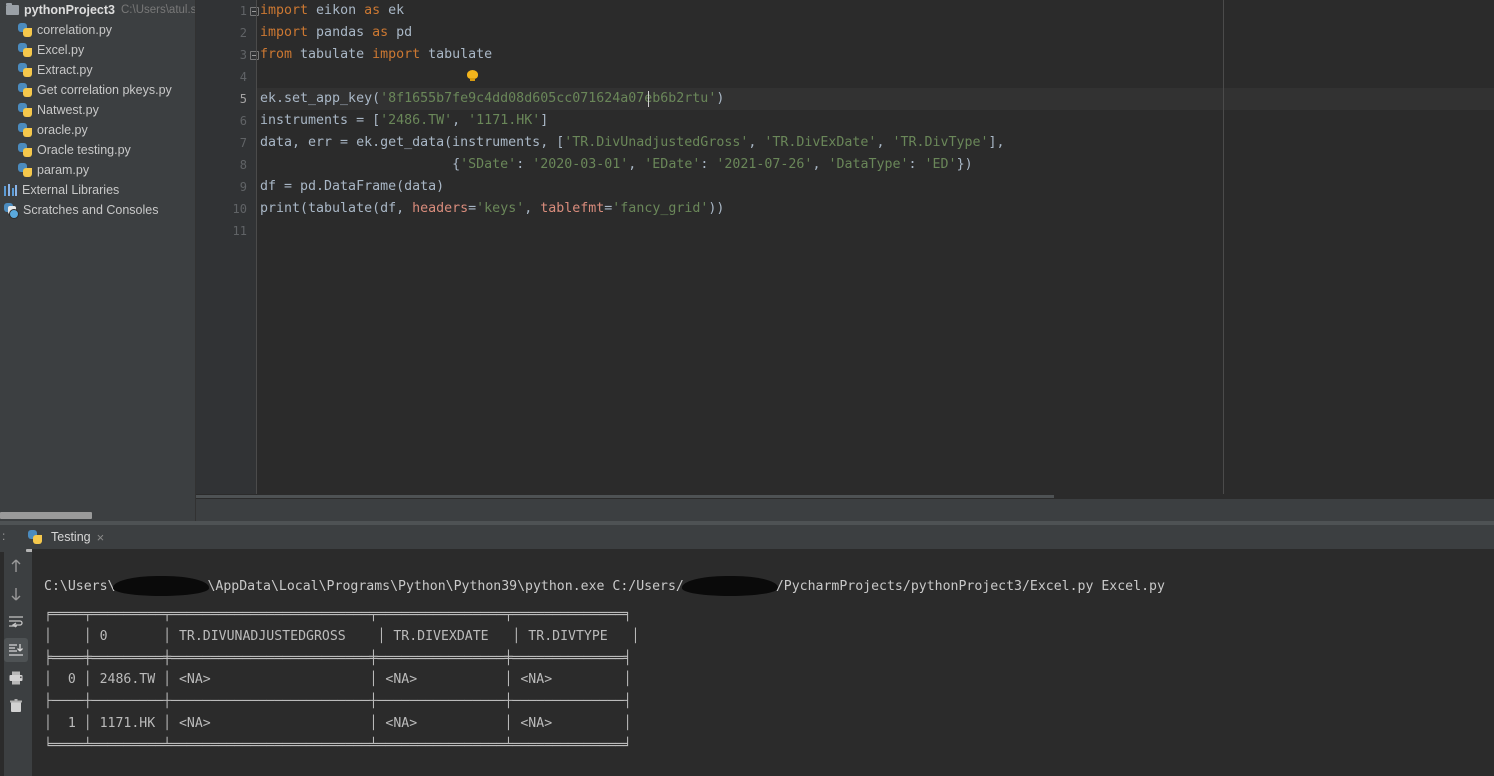 Image resolution: width=1494 pixels, height=776 pixels. Describe the element at coordinates (416, 120) in the screenshot. I see `instrument-string-1: '2486.TW'` at that location.